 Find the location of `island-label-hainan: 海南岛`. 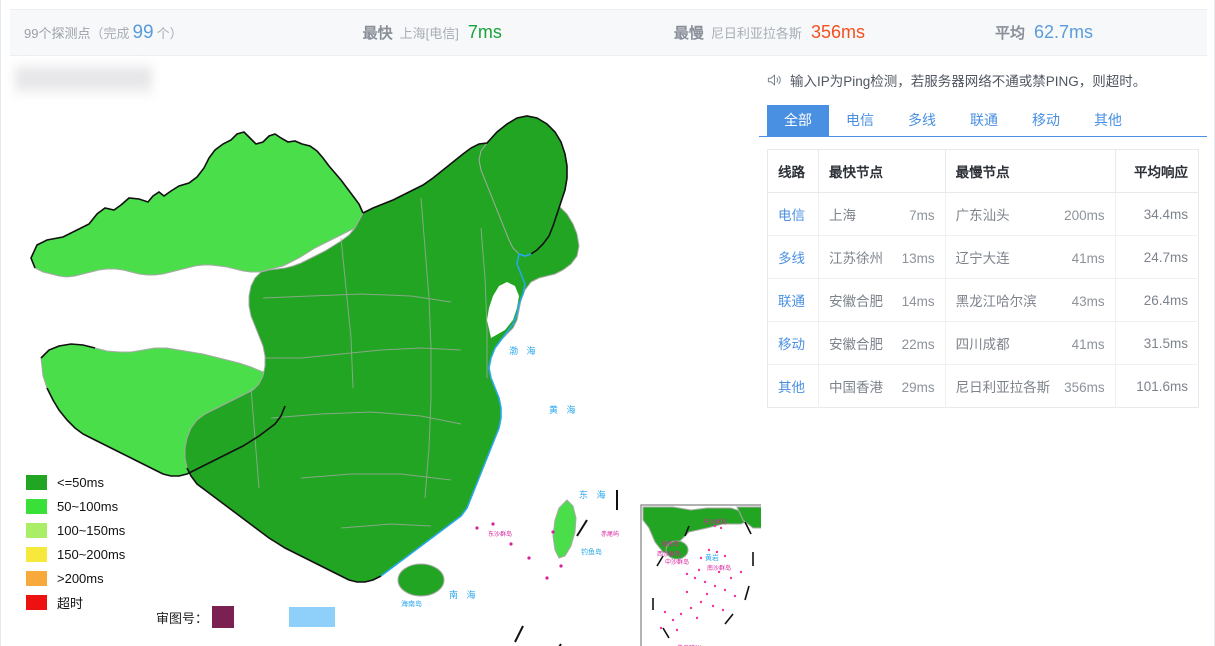

island-label-hainan: 海南岛 is located at coordinates (411, 603).